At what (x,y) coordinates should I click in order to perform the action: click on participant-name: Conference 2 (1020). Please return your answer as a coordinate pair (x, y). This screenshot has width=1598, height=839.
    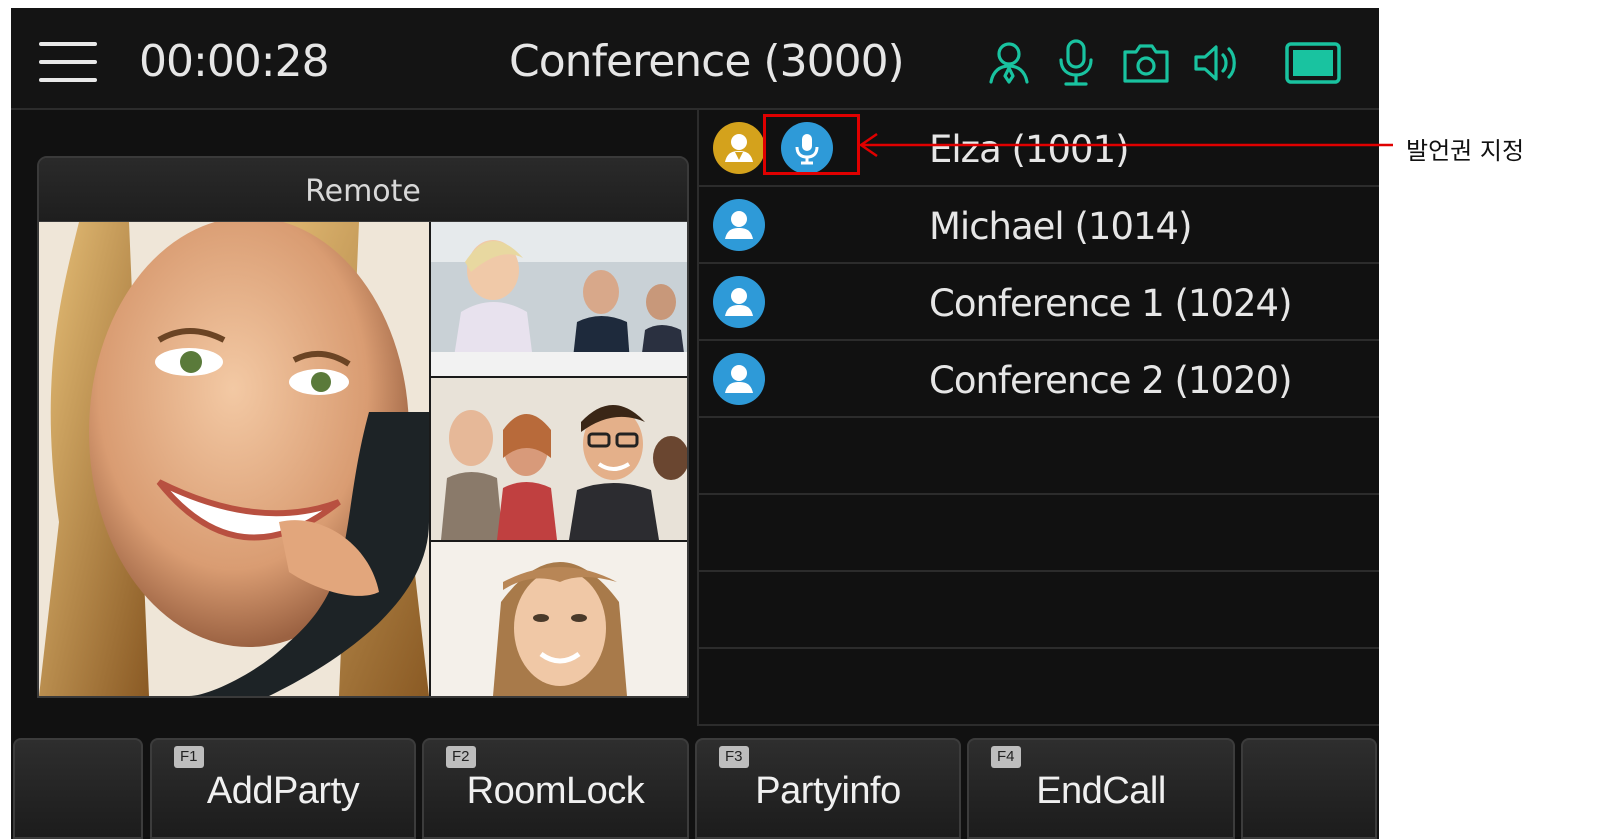
    Looking at the image, I should click on (1111, 380).